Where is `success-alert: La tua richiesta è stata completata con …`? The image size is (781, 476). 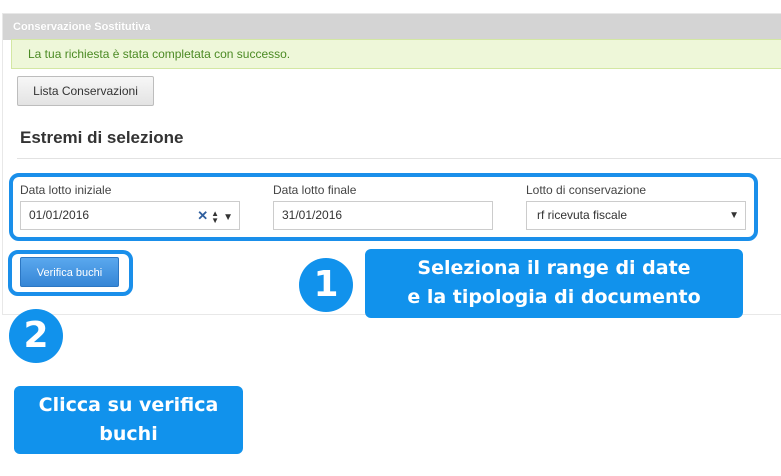
success-alert: La tua richiesta è stata completata con … is located at coordinates (396, 54).